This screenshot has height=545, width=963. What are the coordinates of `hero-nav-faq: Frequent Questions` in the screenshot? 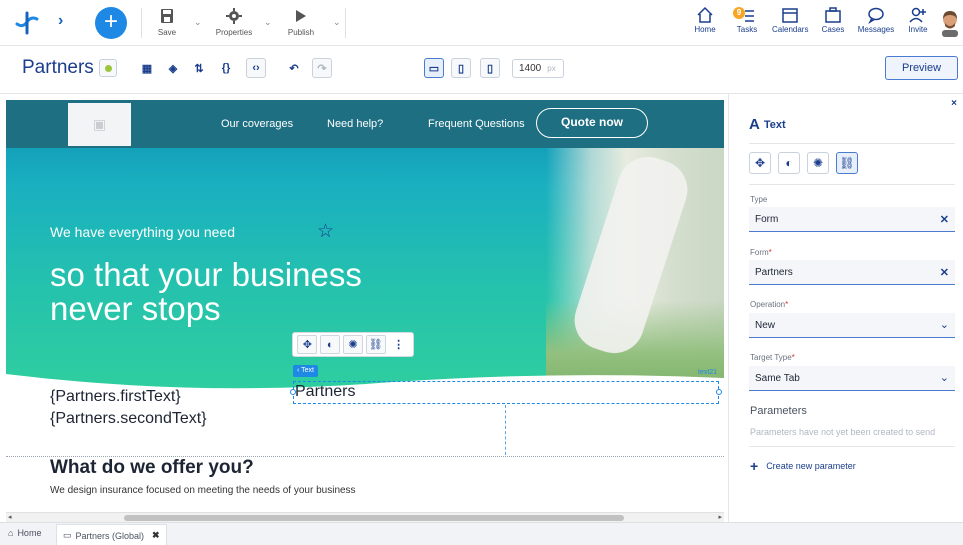 It's located at (476, 124).